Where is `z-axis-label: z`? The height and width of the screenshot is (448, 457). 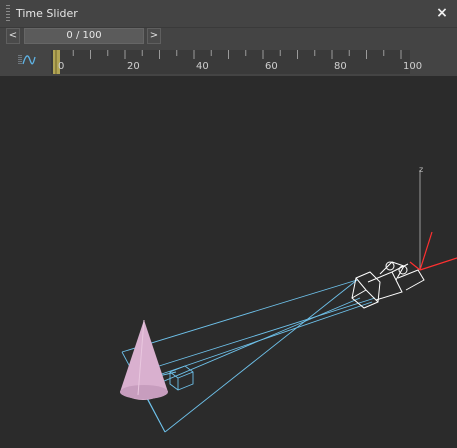 z-axis-label: z is located at coordinates (421, 169).